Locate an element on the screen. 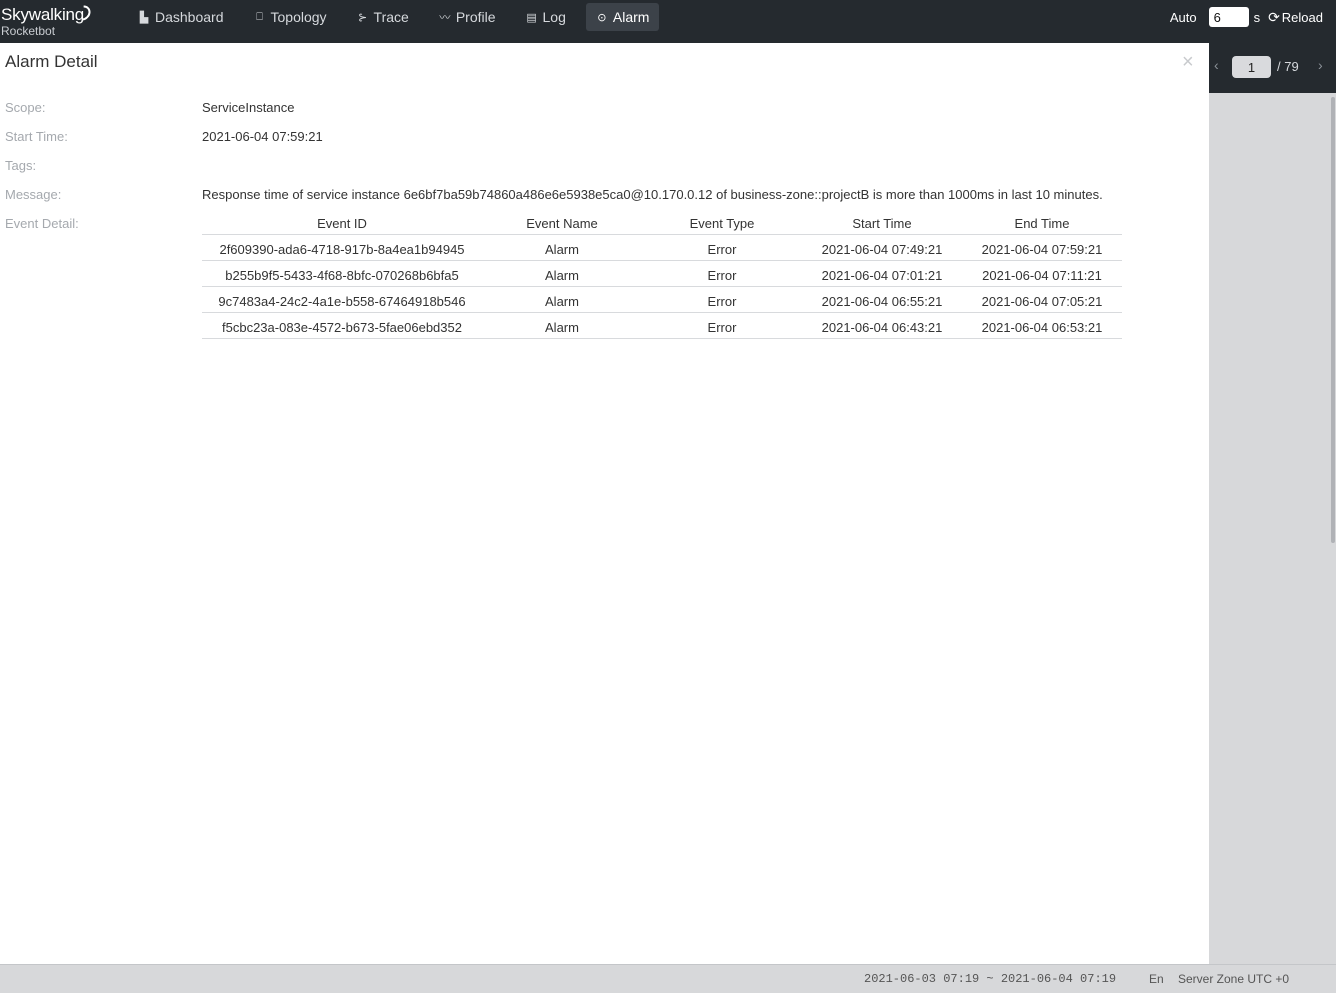  event-end-cell: 2021-06-04 07:05:21 is located at coordinates (1042, 299).